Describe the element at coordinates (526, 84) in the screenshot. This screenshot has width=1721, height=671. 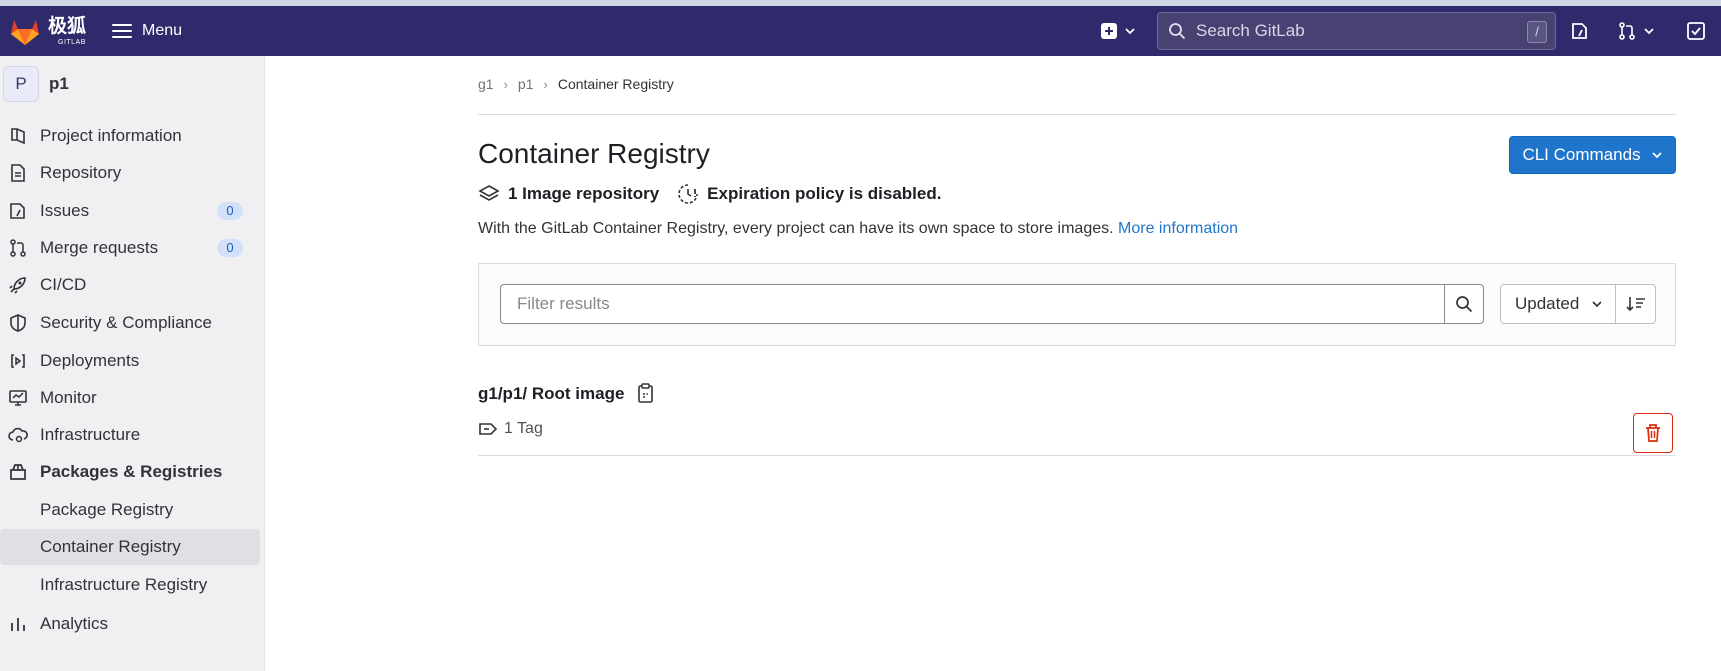
I see `breadcrumb-item-project: p1` at that location.